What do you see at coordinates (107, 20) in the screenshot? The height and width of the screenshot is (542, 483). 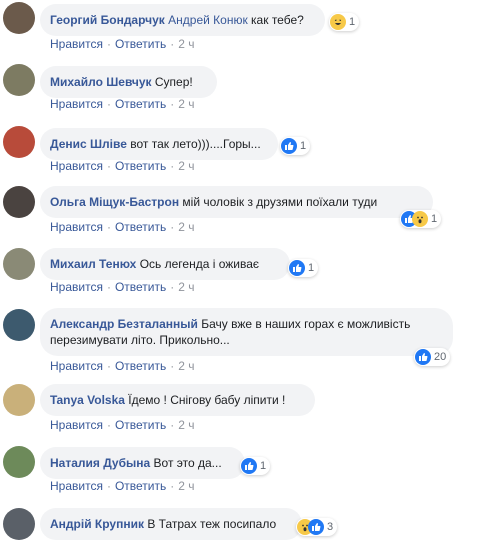 I see `comment-author: Георгий Бондарчук` at bounding box center [107, 20].